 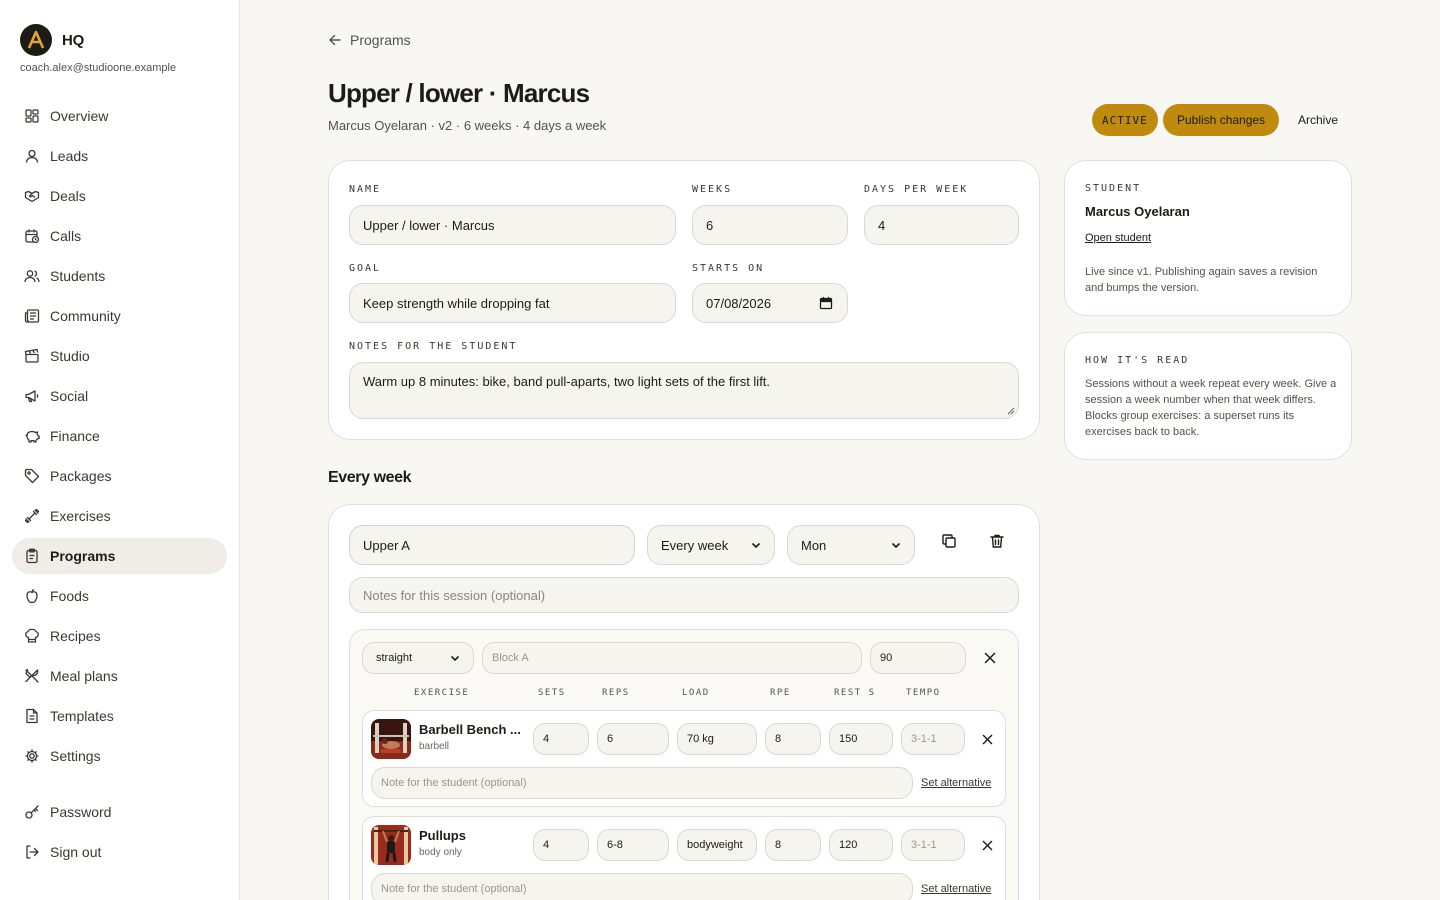 I want to click on grid-icon, so click(x=32, y=116).